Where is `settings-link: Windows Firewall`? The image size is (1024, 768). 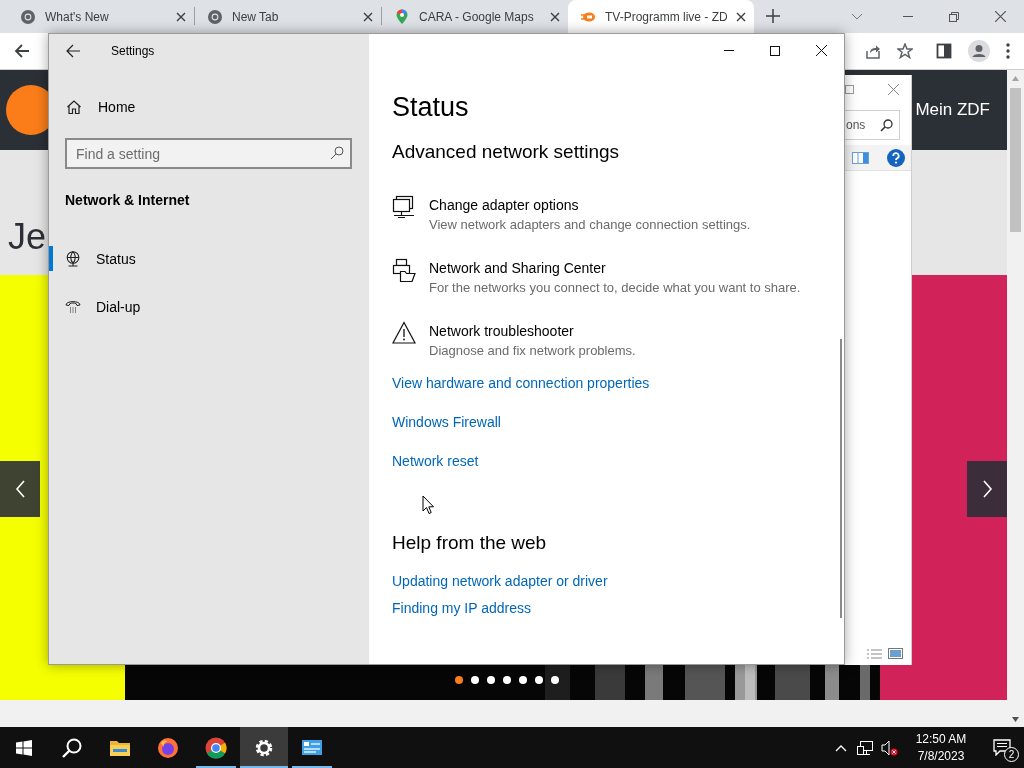
settings-link: Windows Firewall is located at coordinates (446, 422).